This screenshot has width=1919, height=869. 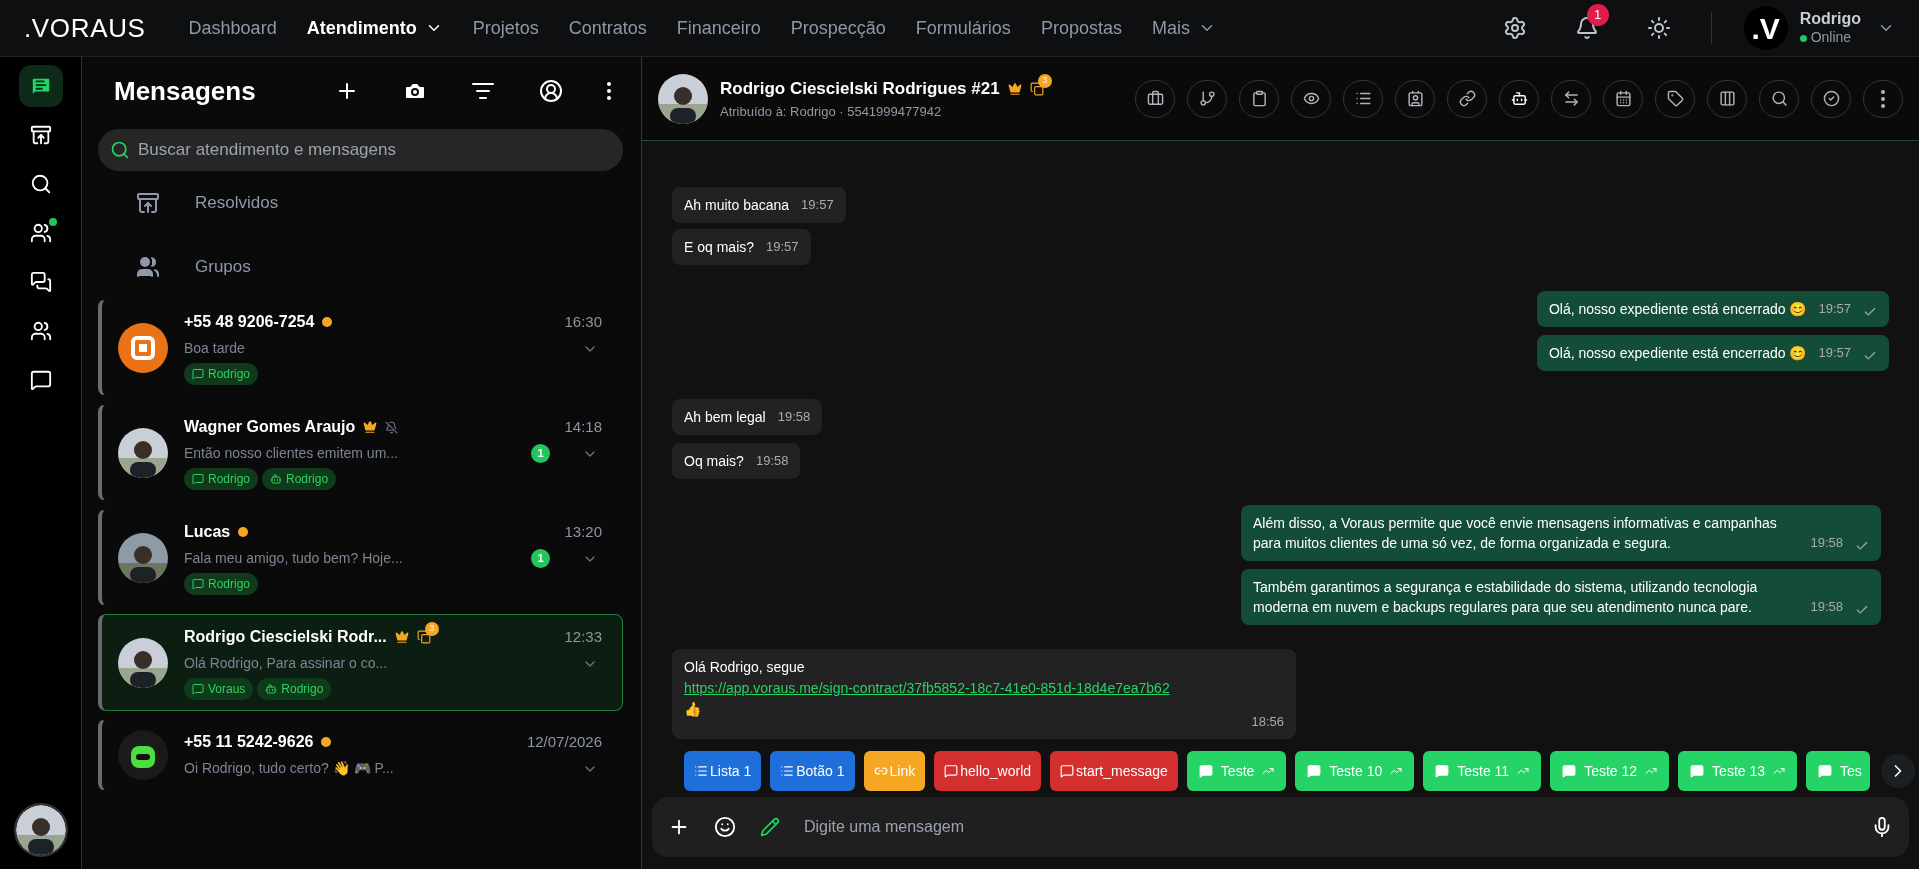 I want to click on transfer-icon, so click(x=1571, y=98).